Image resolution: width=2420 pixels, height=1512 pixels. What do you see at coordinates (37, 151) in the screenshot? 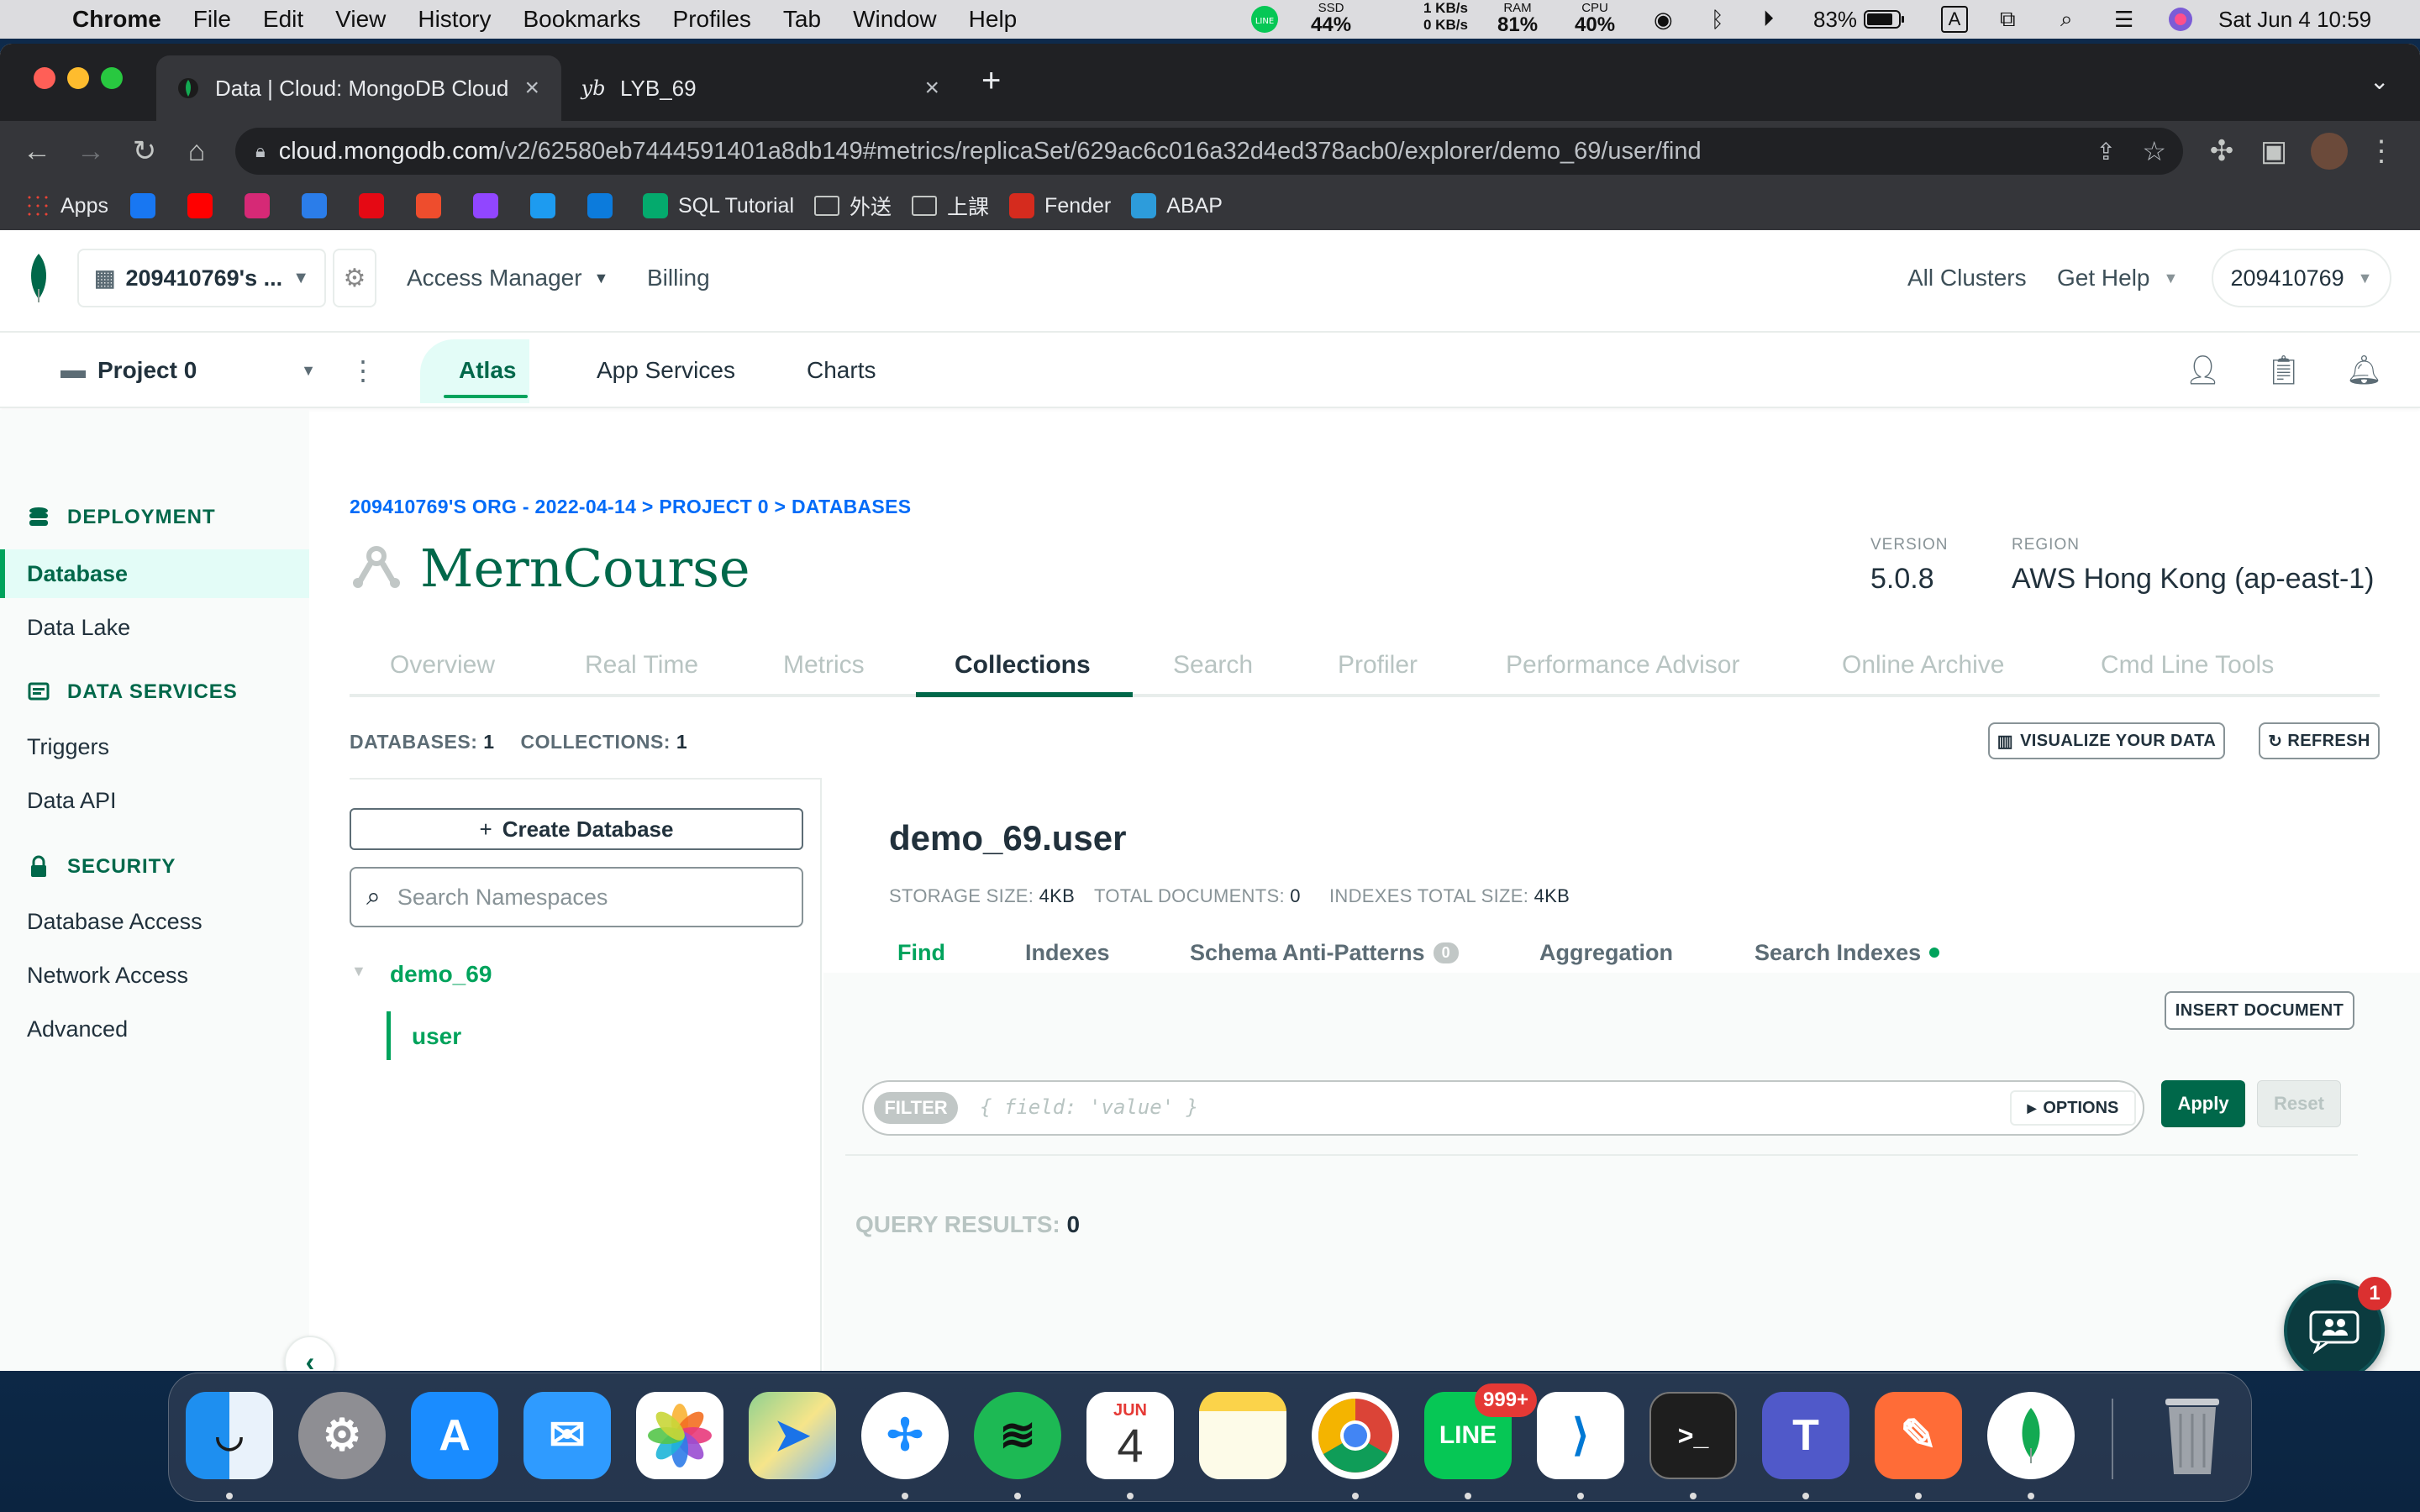
I see `back-icon: ←` at bounding box center [37, 151].